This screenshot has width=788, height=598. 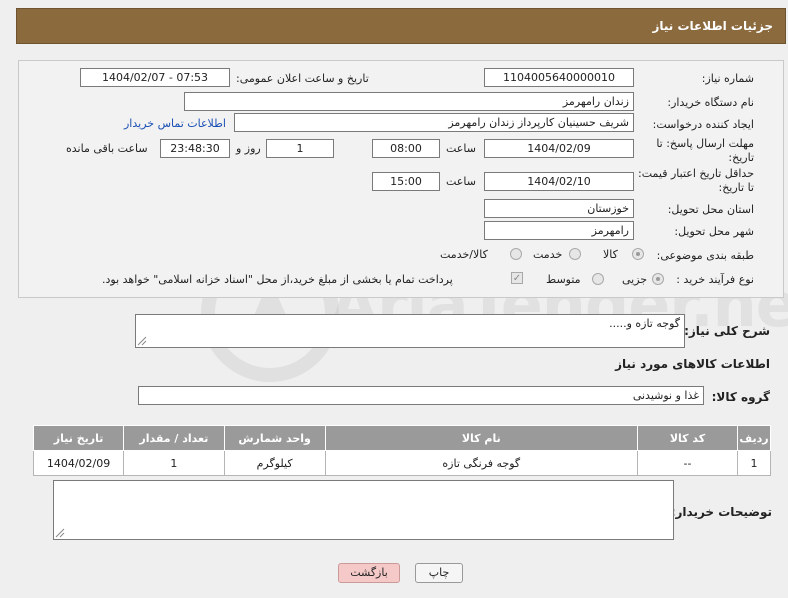 What do you see at coordinates (559, 181) in the screenshot?
I see `price-date-field: 1404/02/10` at bounding box center [559, 181].